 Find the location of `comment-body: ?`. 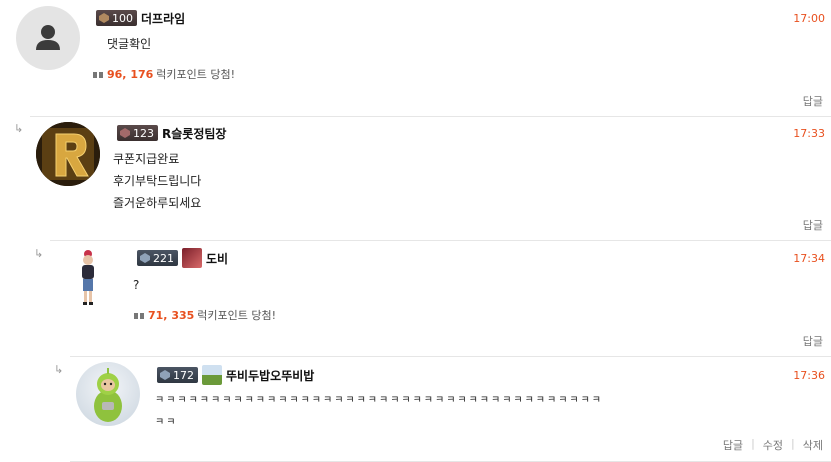

comment-body: ? is located at coordinates (136, 285).